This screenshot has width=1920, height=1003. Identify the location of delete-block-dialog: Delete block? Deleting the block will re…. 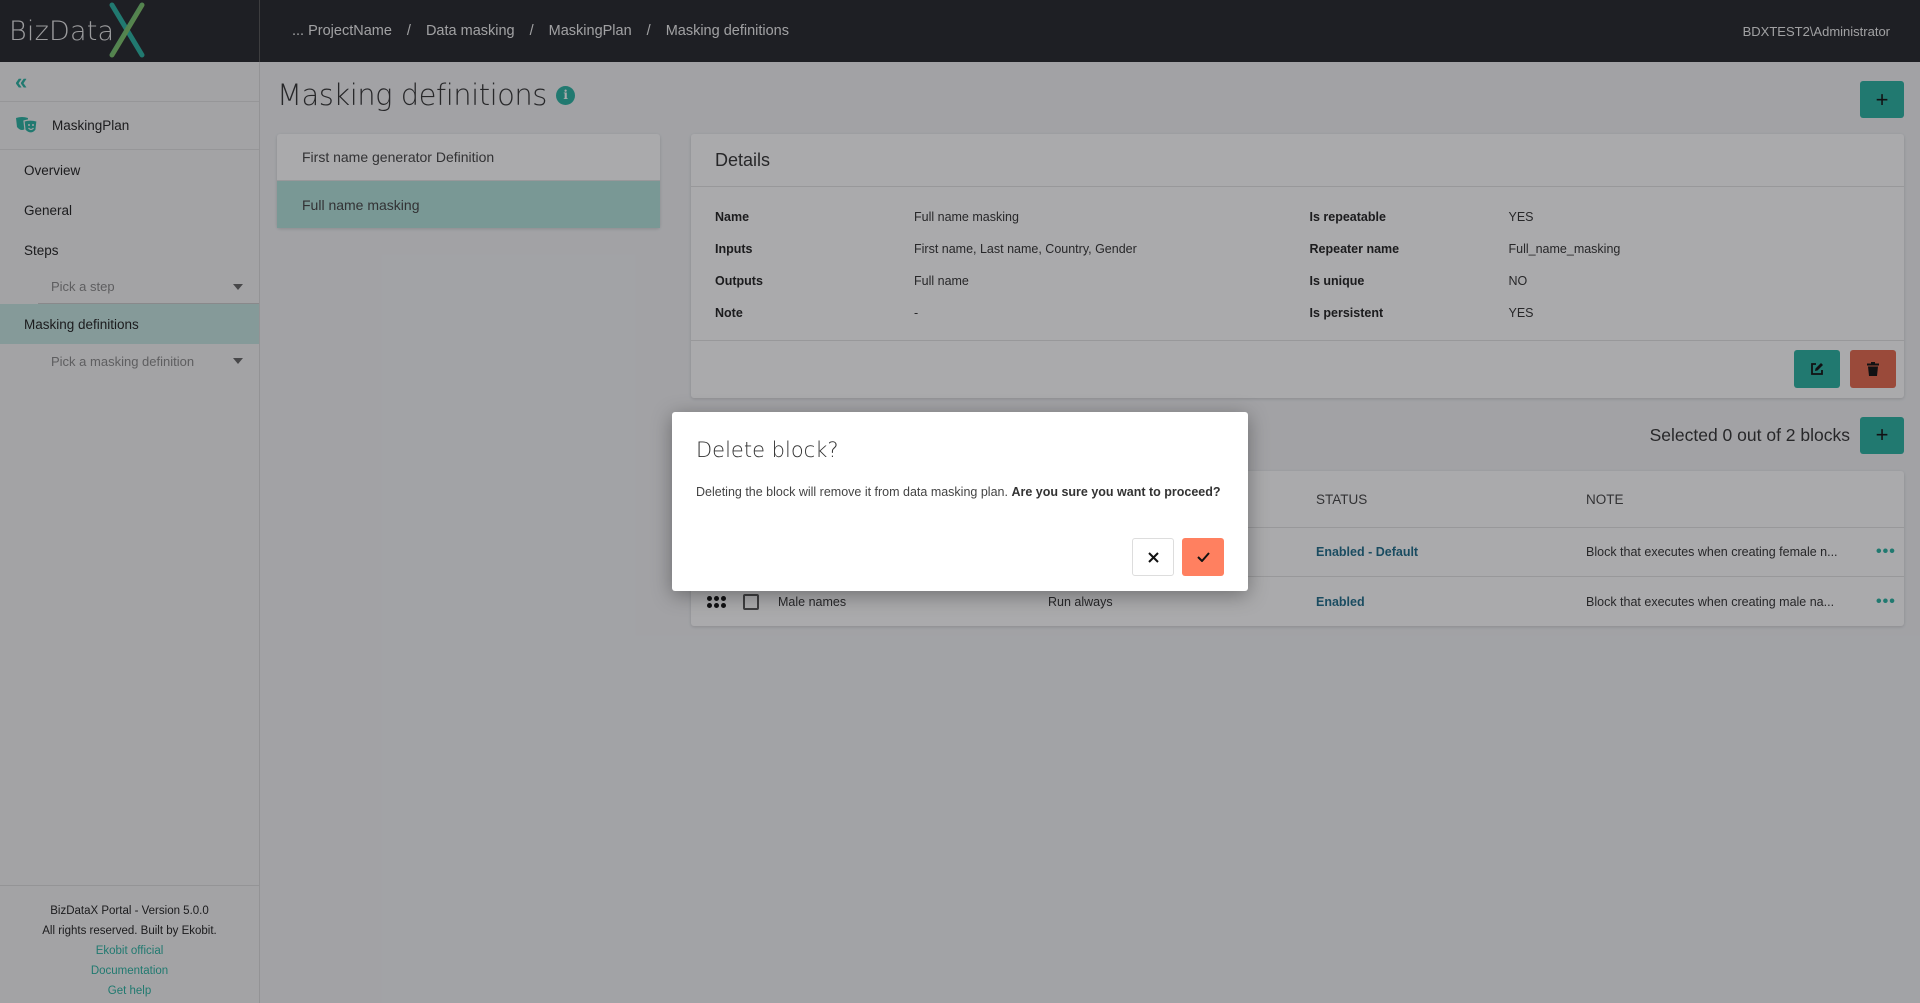
(960, 501).